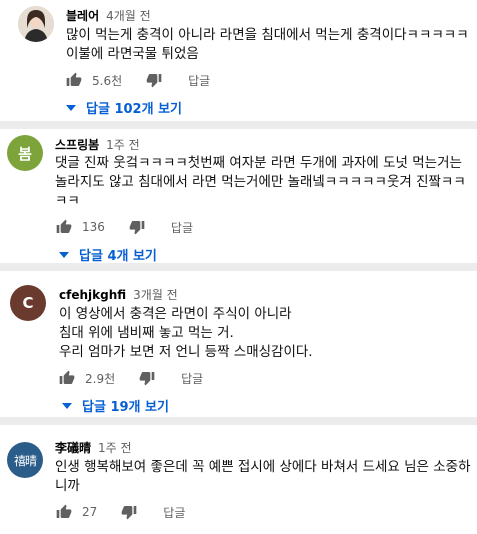 Image resolution: width=477 pixels, height=534 pixels. I want to click on like-count: 5.6천, so click(107, 80).